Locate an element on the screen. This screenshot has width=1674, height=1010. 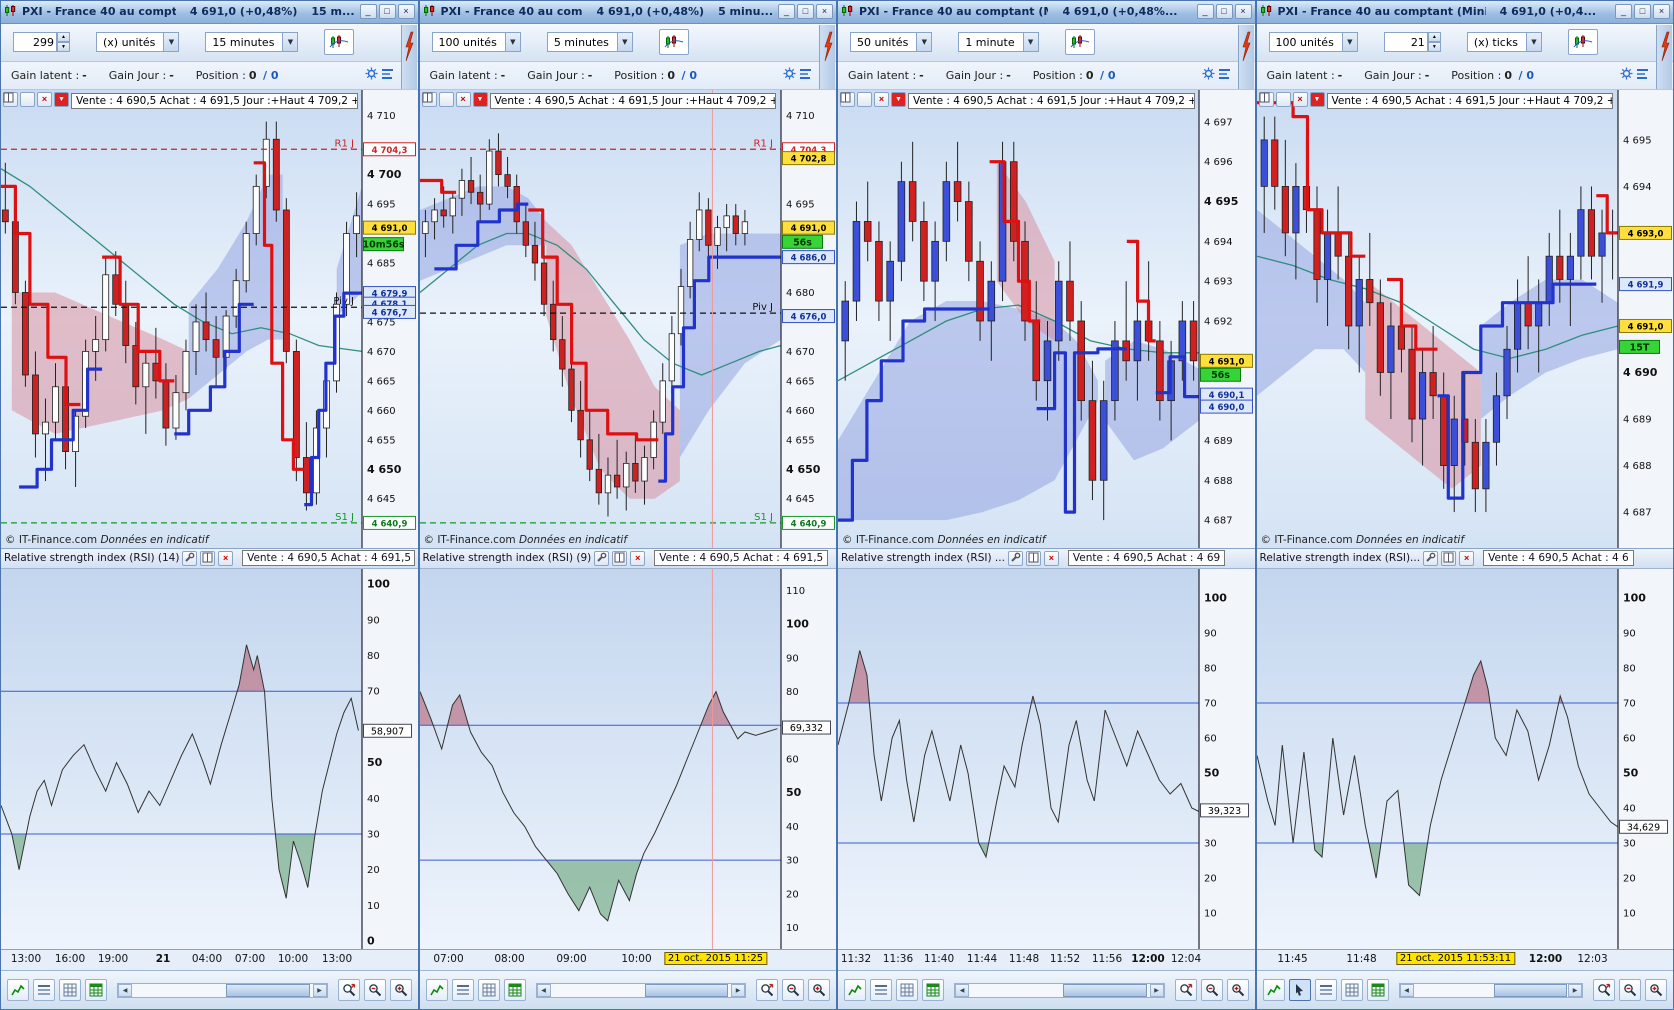
timeframe-select: (x) ticks ▼ is located at coordinates (1504, 42).